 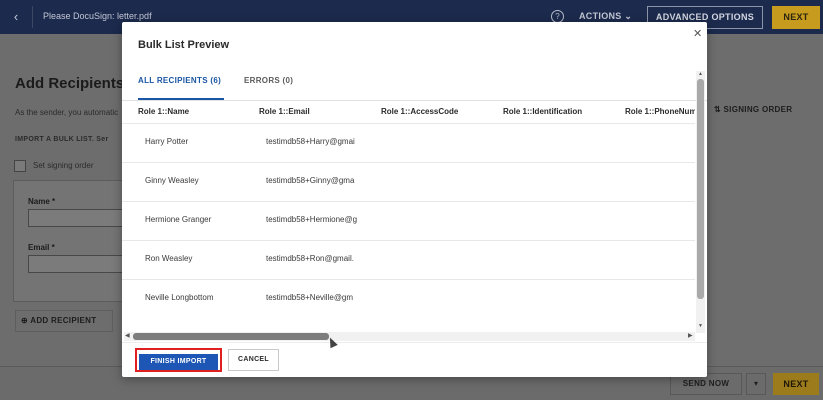 What do you see at coordinates (181, 88) in the screenshot?
I see `tab-all-recipients: ALL RECIPIENTS (6)` at bounding box center [181, 88].